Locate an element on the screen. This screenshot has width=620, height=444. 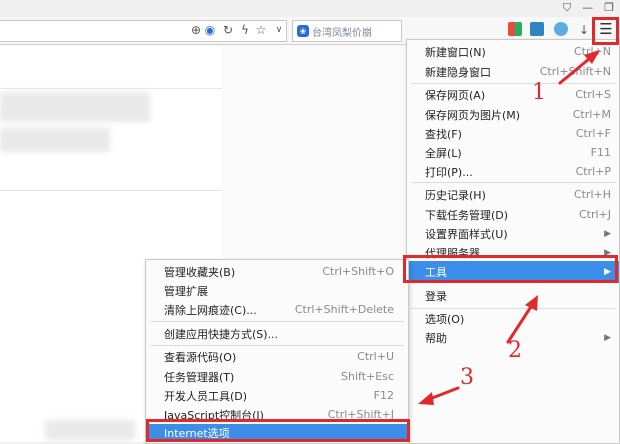
annotation-arrow-2-head is located at coordinates (531, 303).